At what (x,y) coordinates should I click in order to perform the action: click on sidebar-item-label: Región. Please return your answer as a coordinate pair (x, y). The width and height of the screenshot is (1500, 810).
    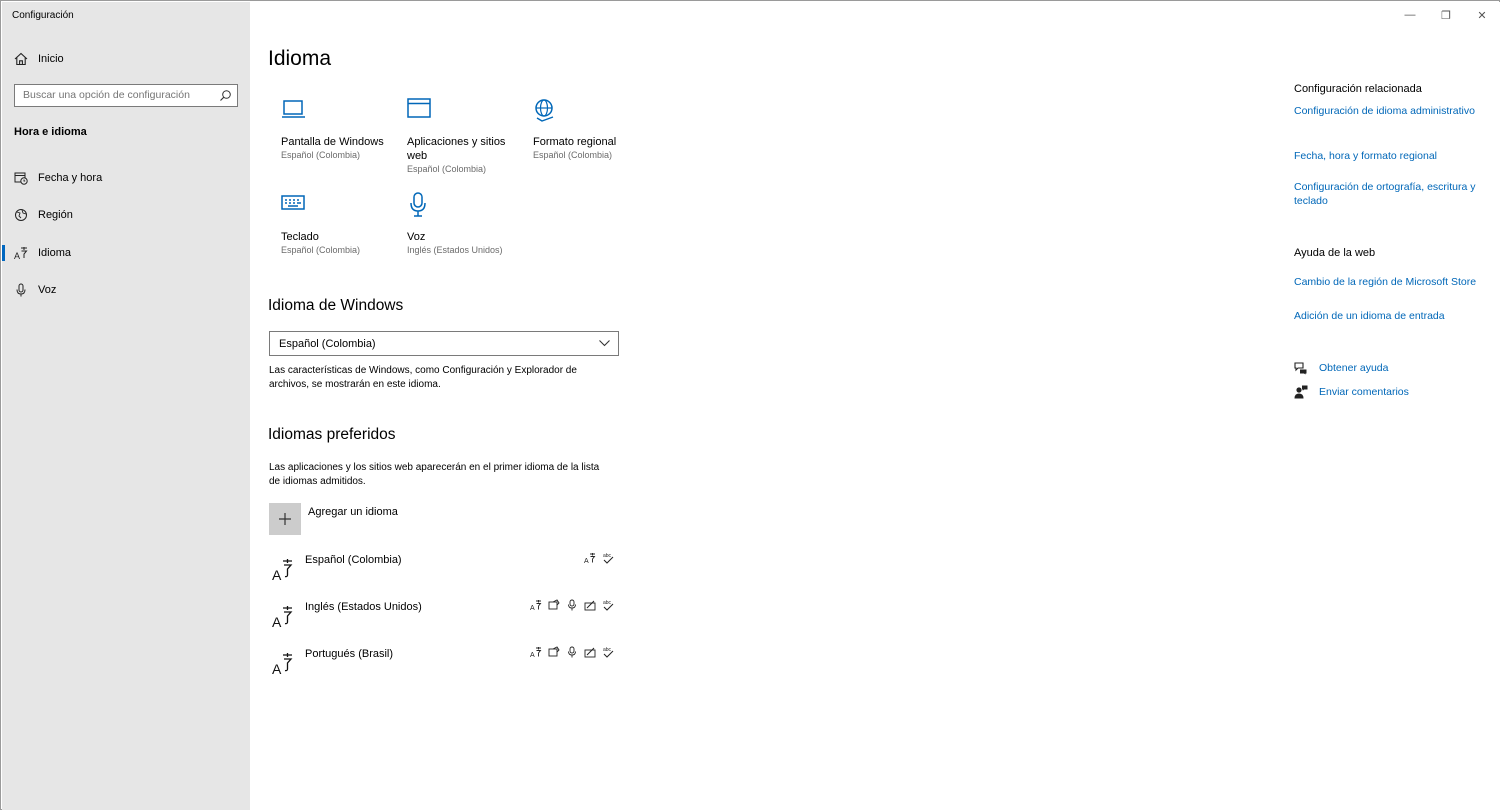
    Looking at the image, I should click on (55, 215).